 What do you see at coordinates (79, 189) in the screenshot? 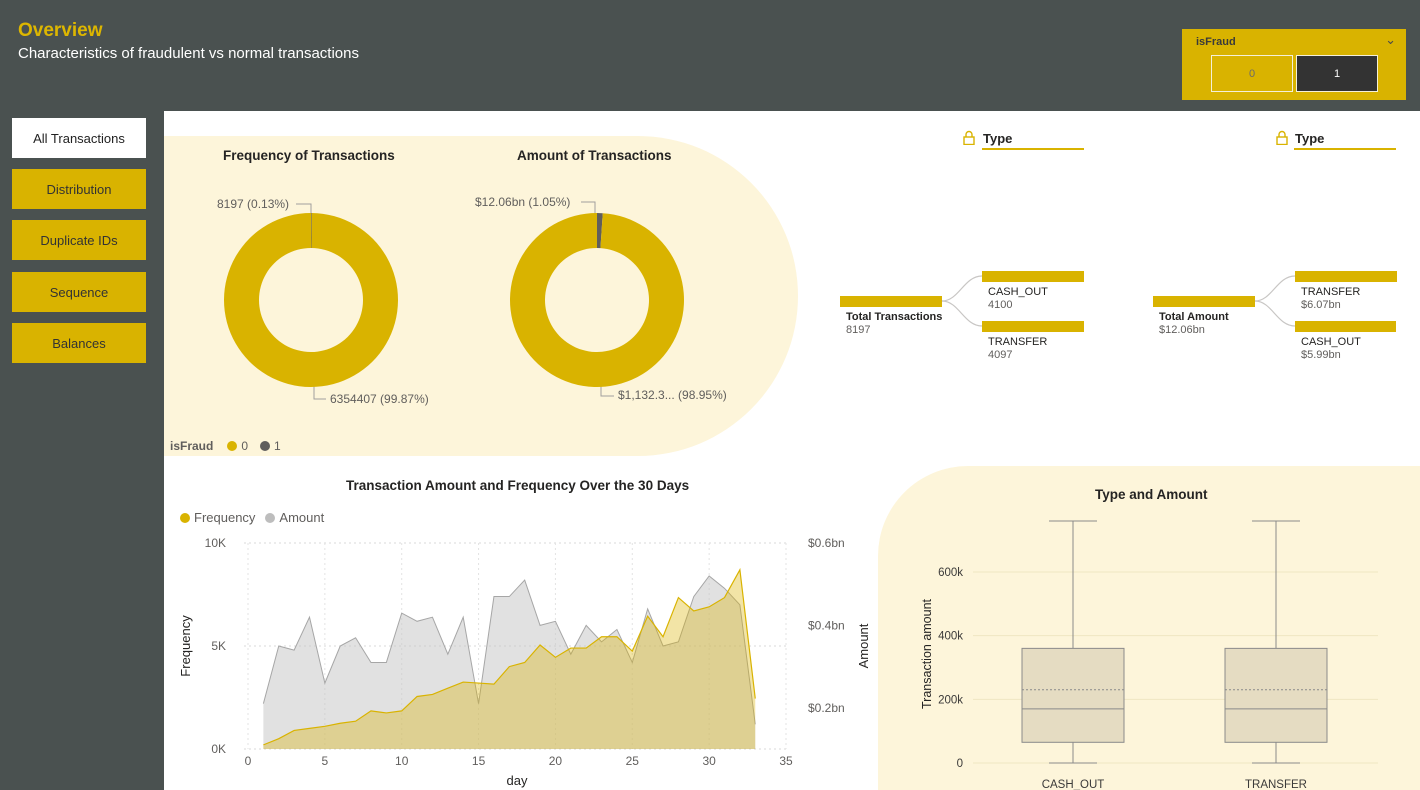
I see `nav-distribution: Distribution` at bounding box center [79, 189].